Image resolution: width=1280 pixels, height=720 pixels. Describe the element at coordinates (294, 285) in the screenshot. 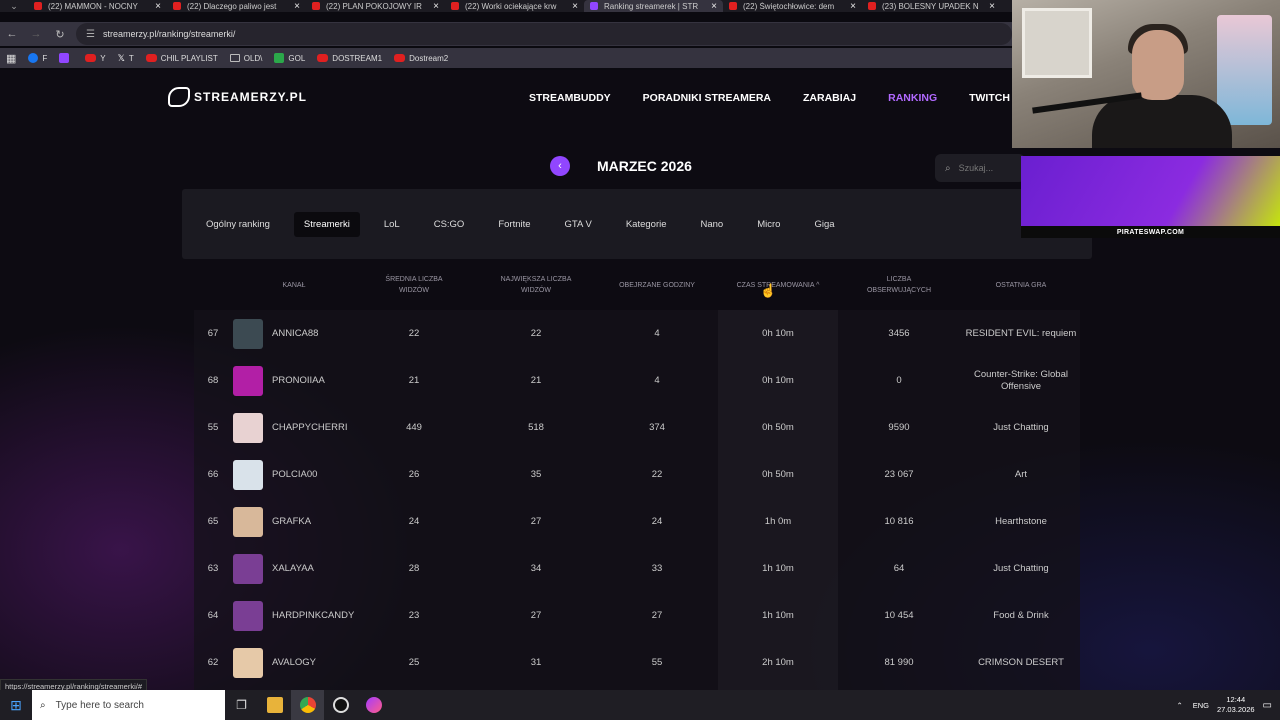

I see `header-channel: KANAŁ` at that location.